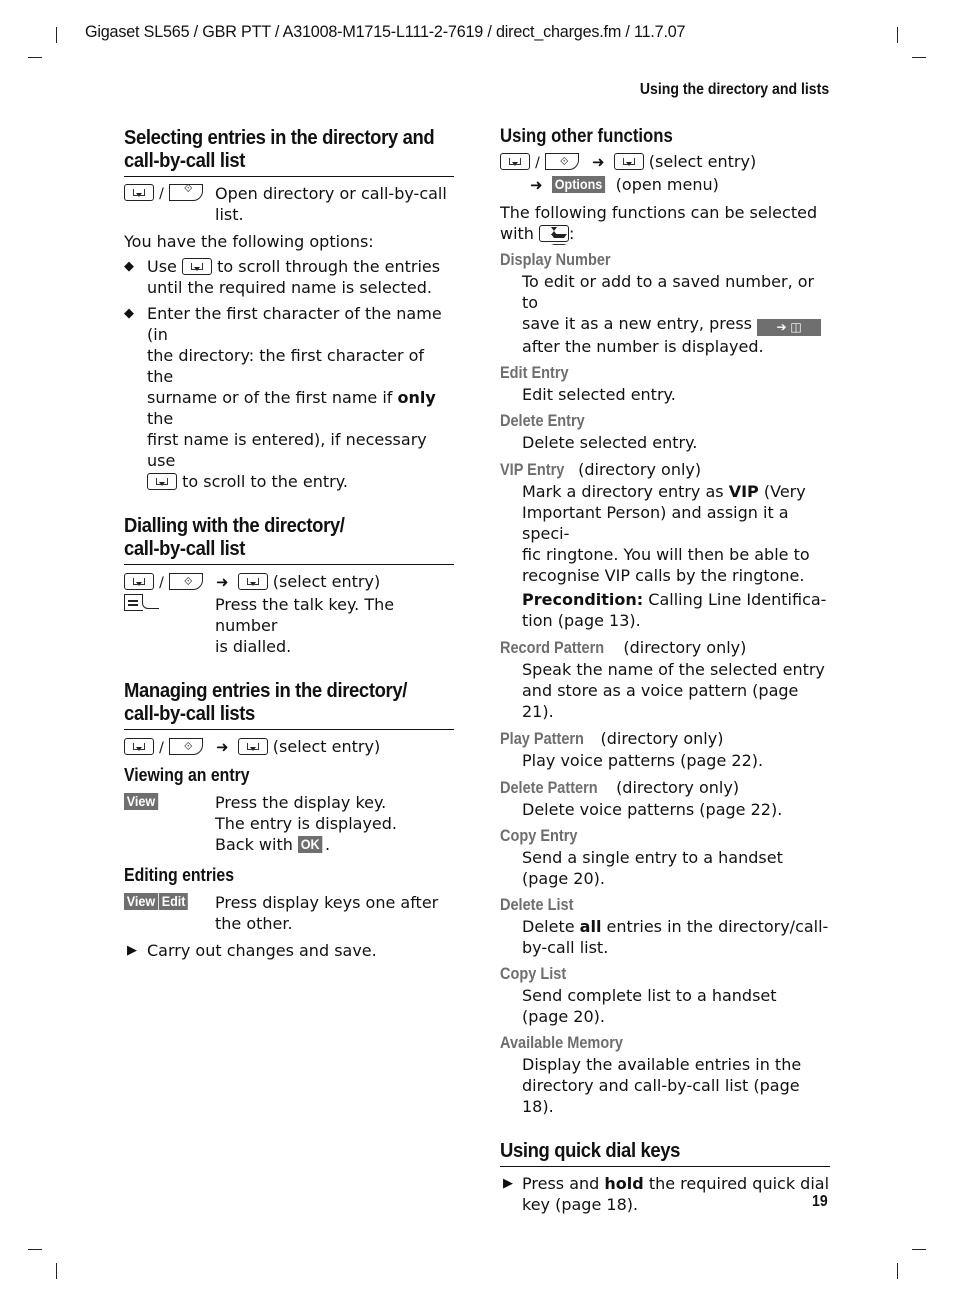  I want to click on function-item: Delete Entry Delete selected entry., so click(599, 432).